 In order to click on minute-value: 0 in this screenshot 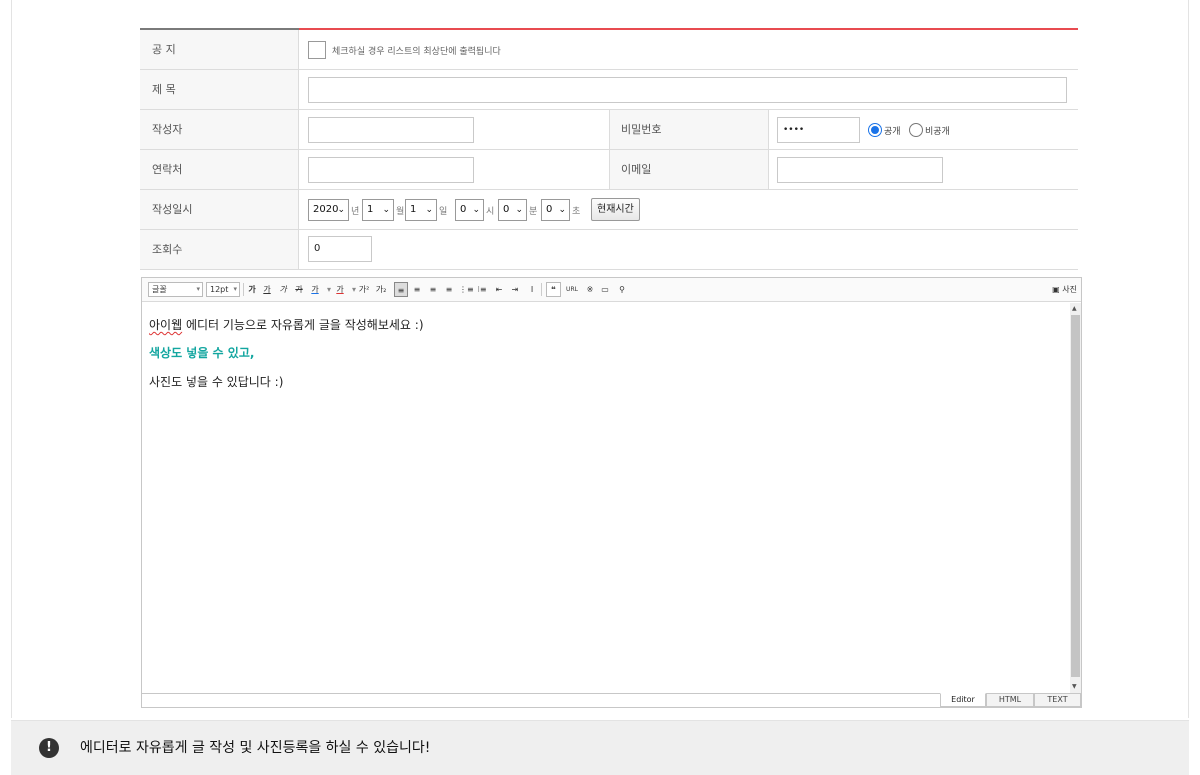, I will do `click(506, 209)`.